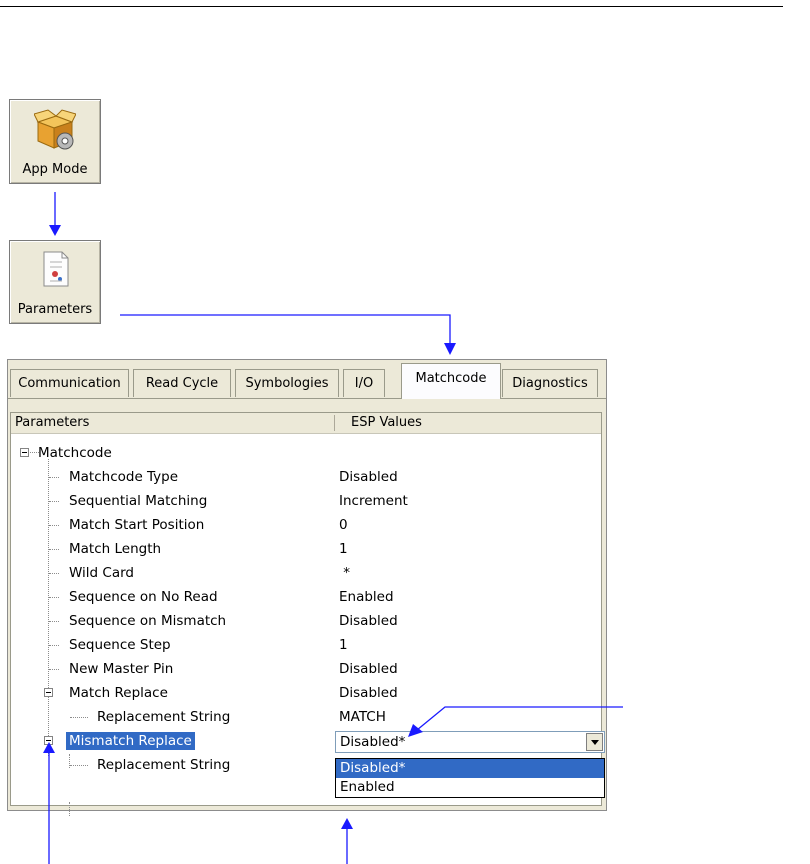 This screenshot has height=864, width=810. Describe the element at coordinates (451, 381) in the screenshot. I see `tab-matchcode: Matchcode` at that location.